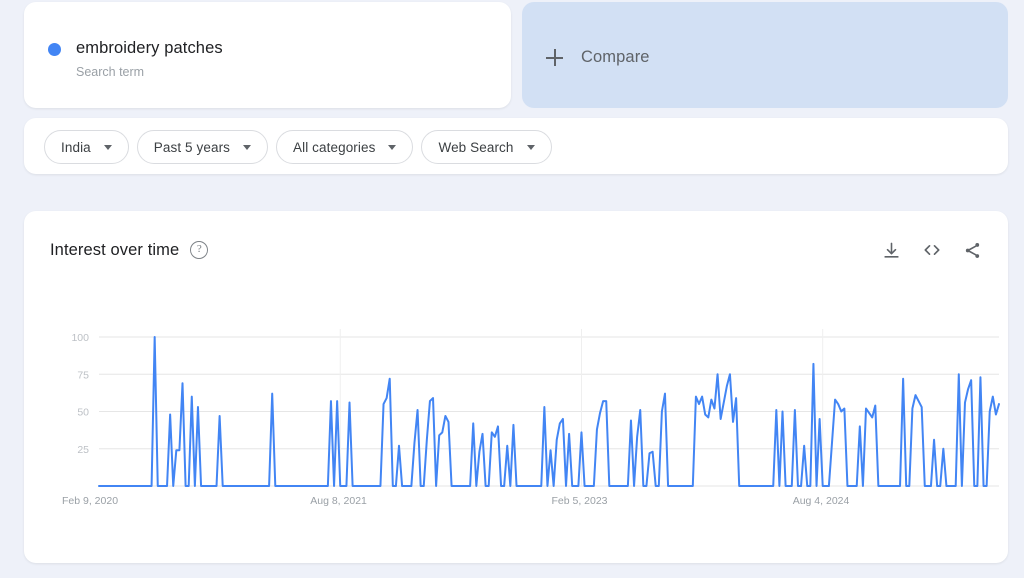 Image resolution: width=1024 pixels, height=578 pixels. Describe the element at coordinates (476, 147) in the screenshot. I see `search-type-filter-label: Web Search` at that location.